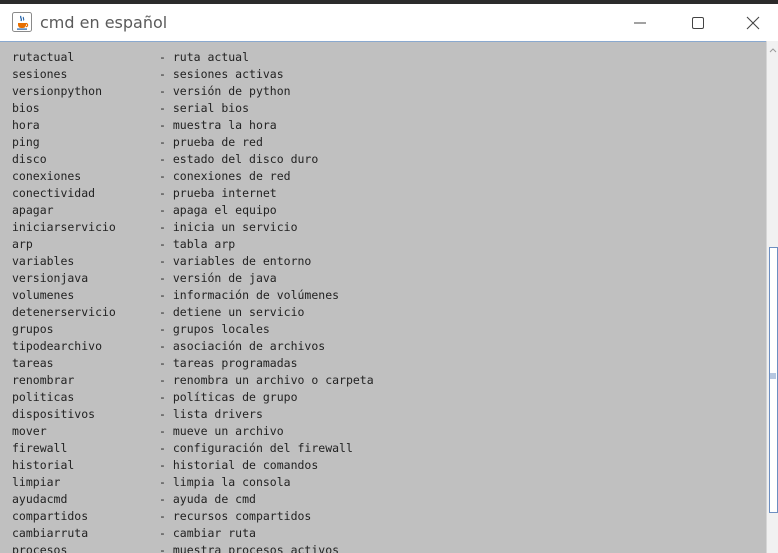 Image resolution: width=778 pixels, height=553 pixels. Describe the element at coordinates (40, 448) in the screenshot. I see `command-name: firewall` at that location.